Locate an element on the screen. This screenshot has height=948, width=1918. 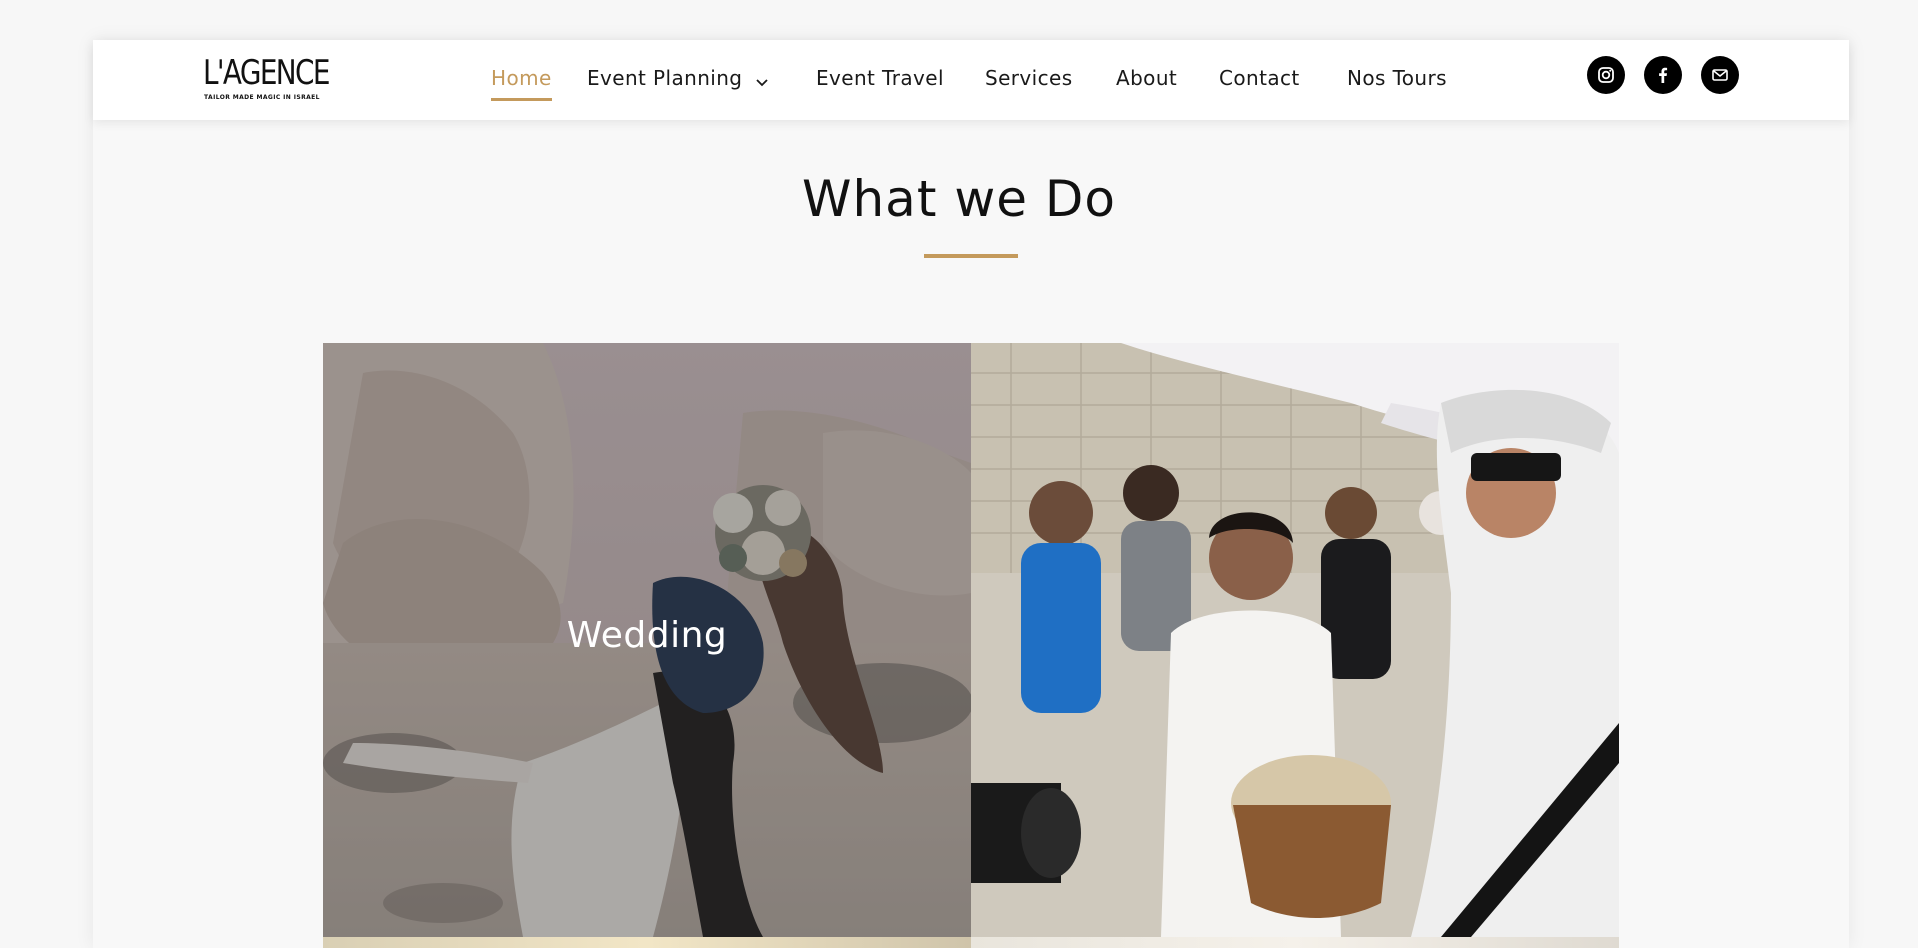
logo: L'AGENCE TAILOR MADE MAGIC IN ISRAEL is located at coordinates (266, 80).